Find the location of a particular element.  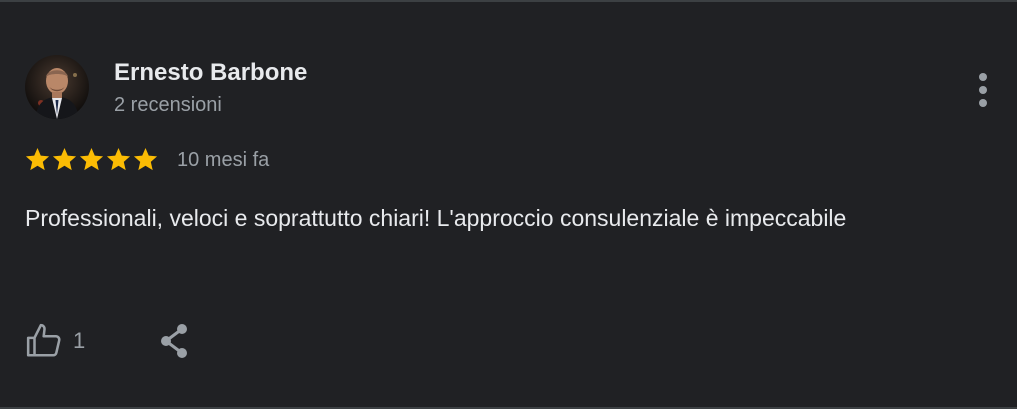

more-vertical-icon is located at coordinates (983, 90).